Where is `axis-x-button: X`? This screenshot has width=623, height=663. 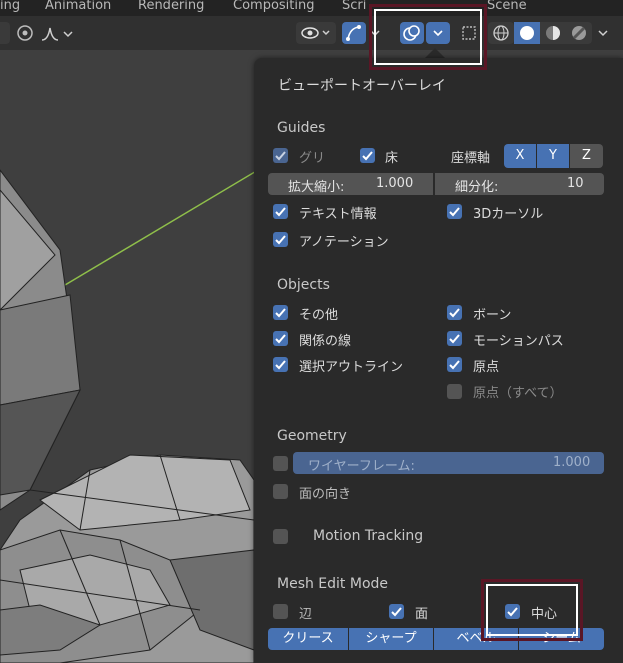
axis-x-button: X is located at coordinates (520, 156).